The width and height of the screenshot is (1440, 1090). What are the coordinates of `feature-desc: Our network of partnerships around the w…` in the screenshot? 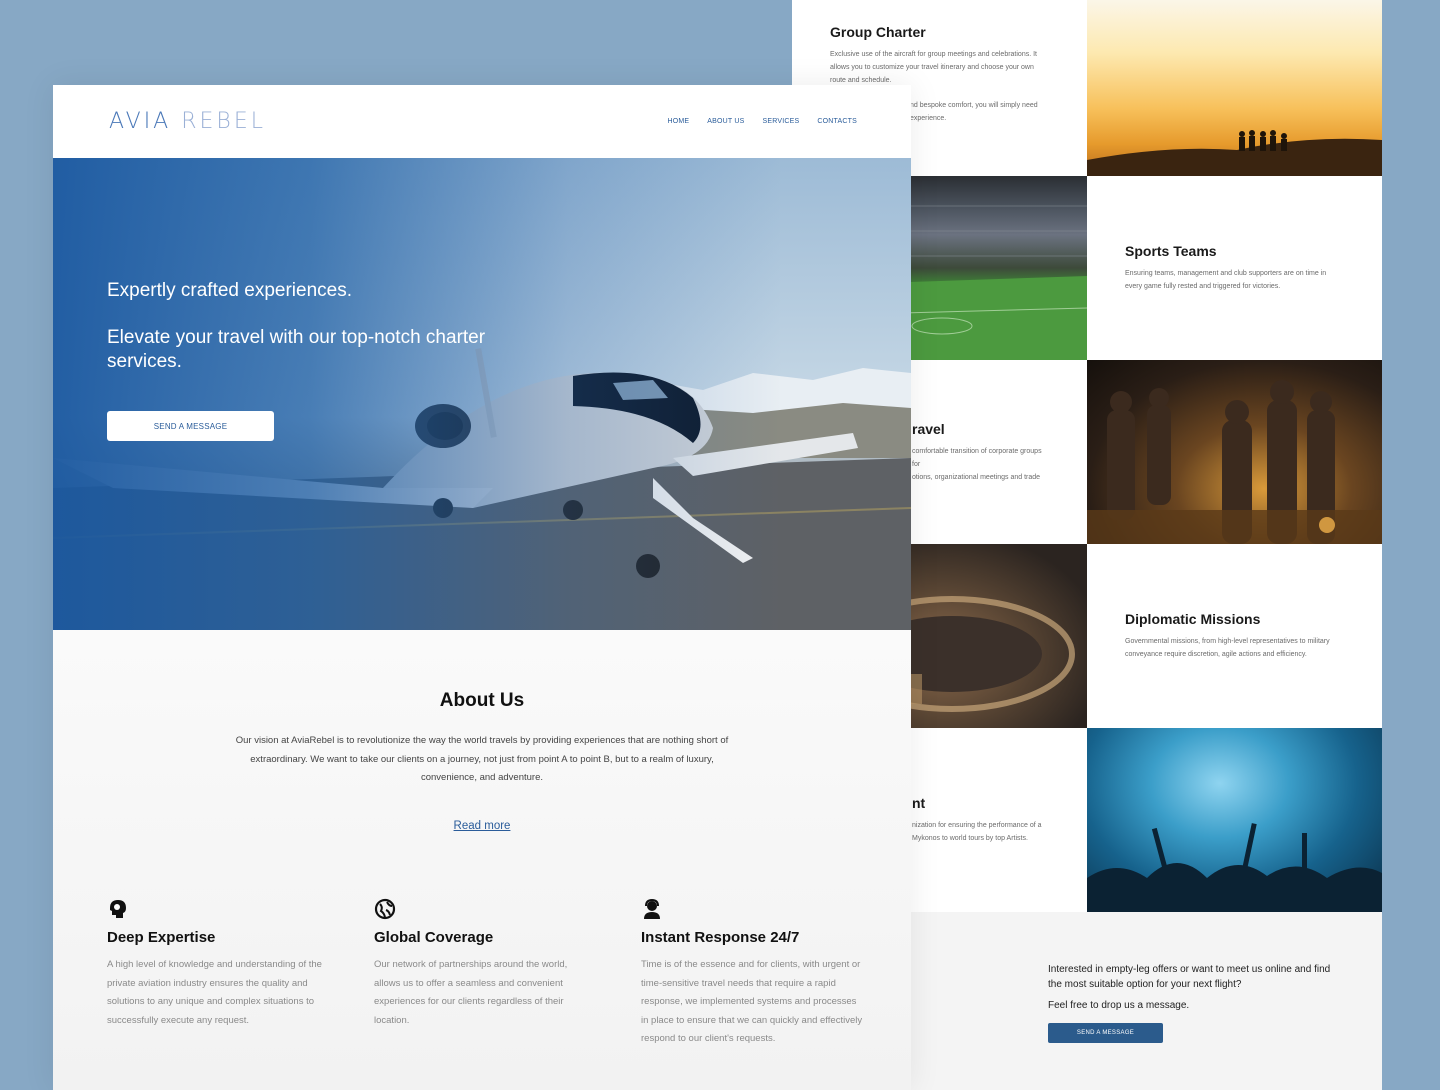 It's located at (471, 992).